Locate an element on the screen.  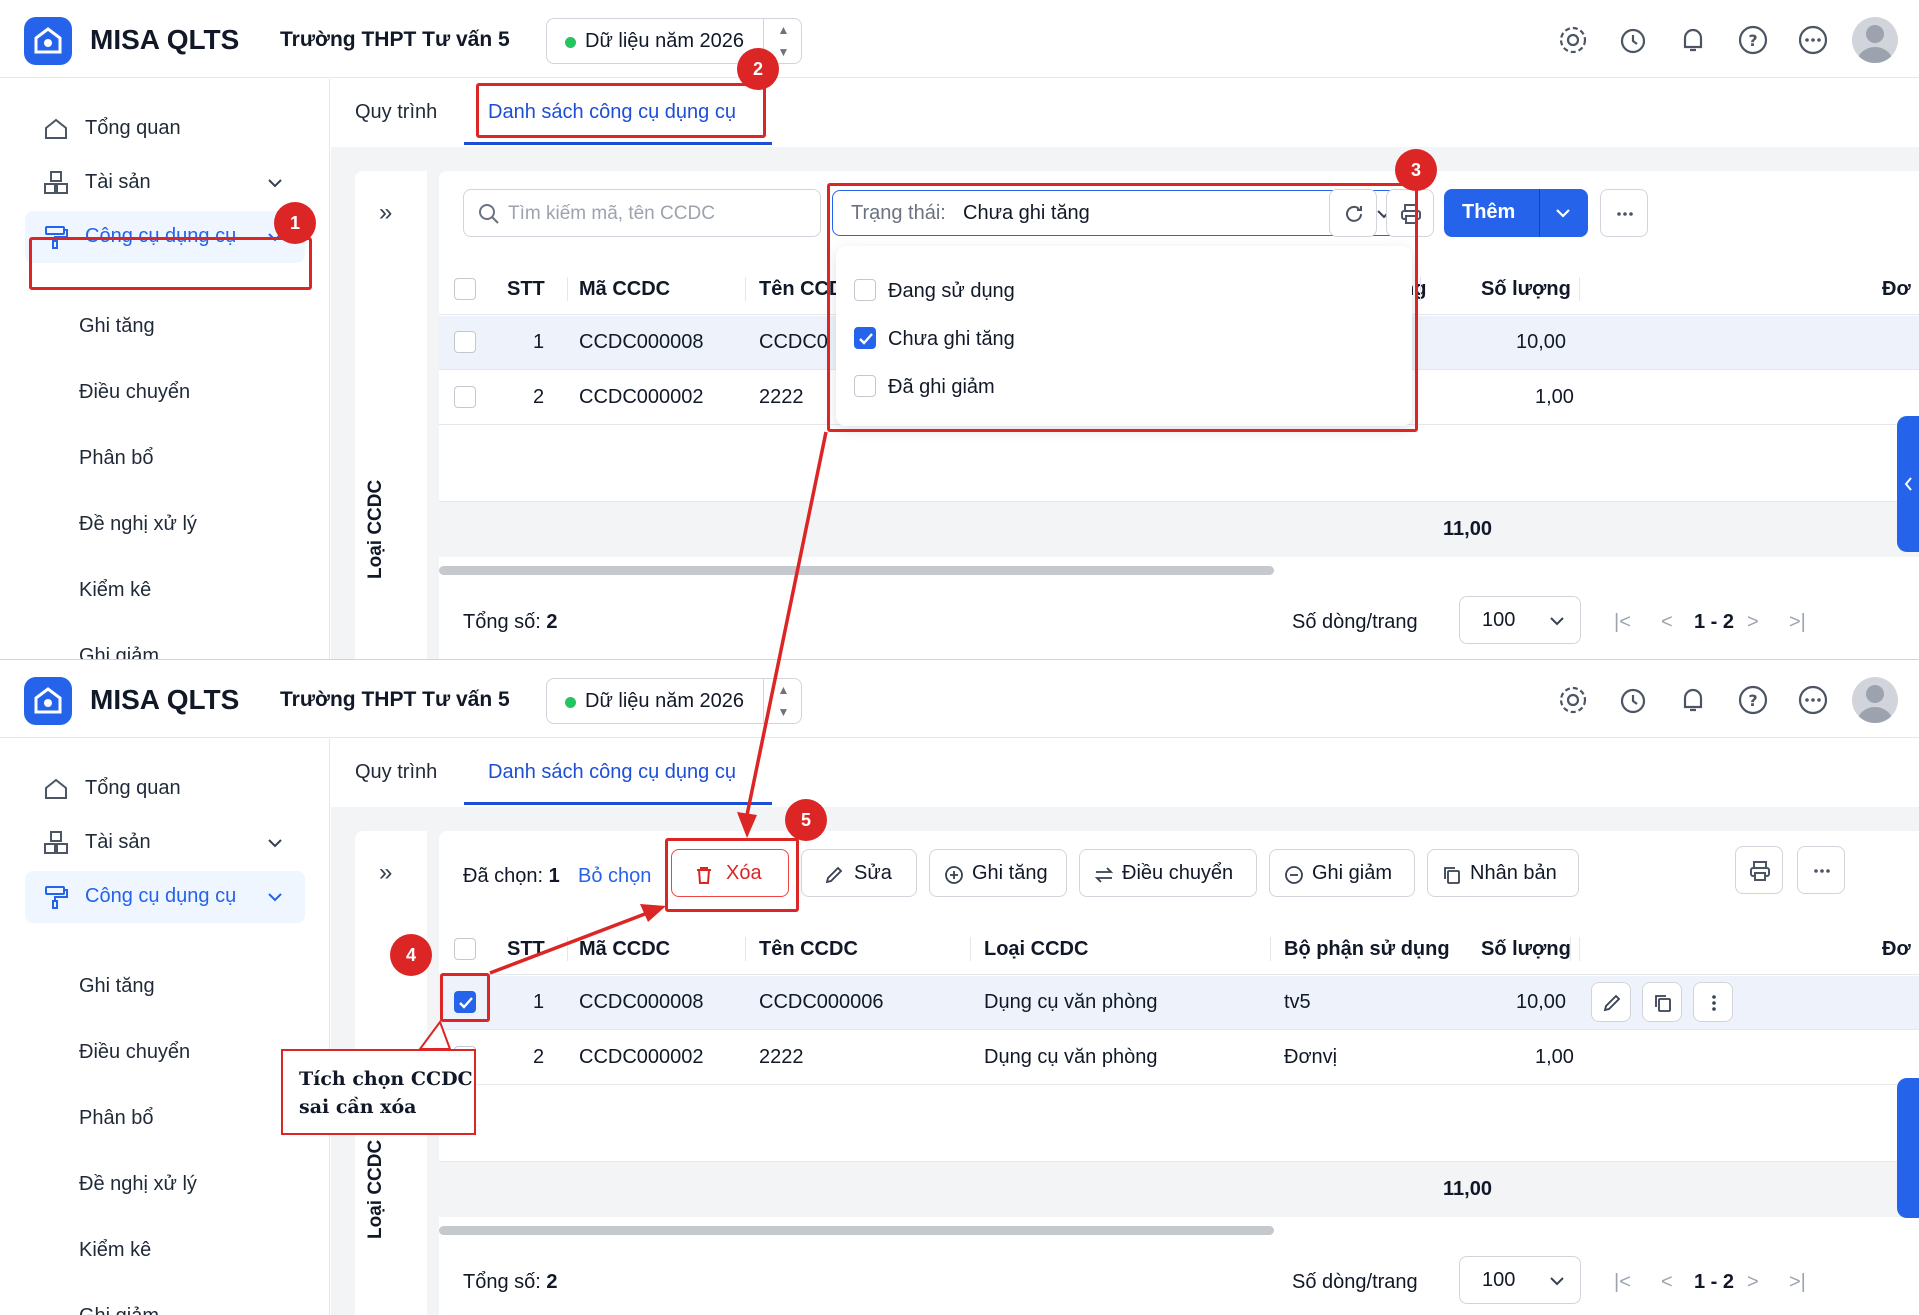
highlight-row-checkbox is located at coordinates (465, 997).